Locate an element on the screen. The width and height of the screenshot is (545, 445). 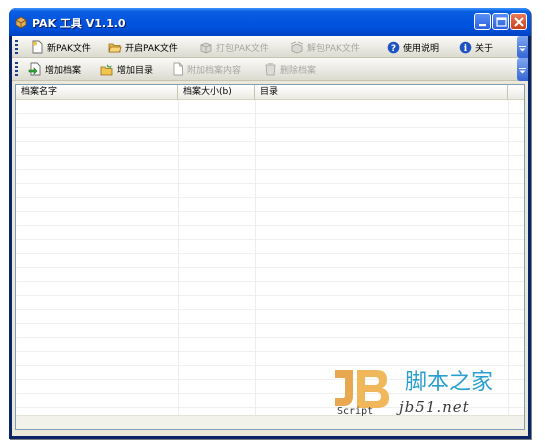
open-folder-icon is located at coordinates (115, 47).